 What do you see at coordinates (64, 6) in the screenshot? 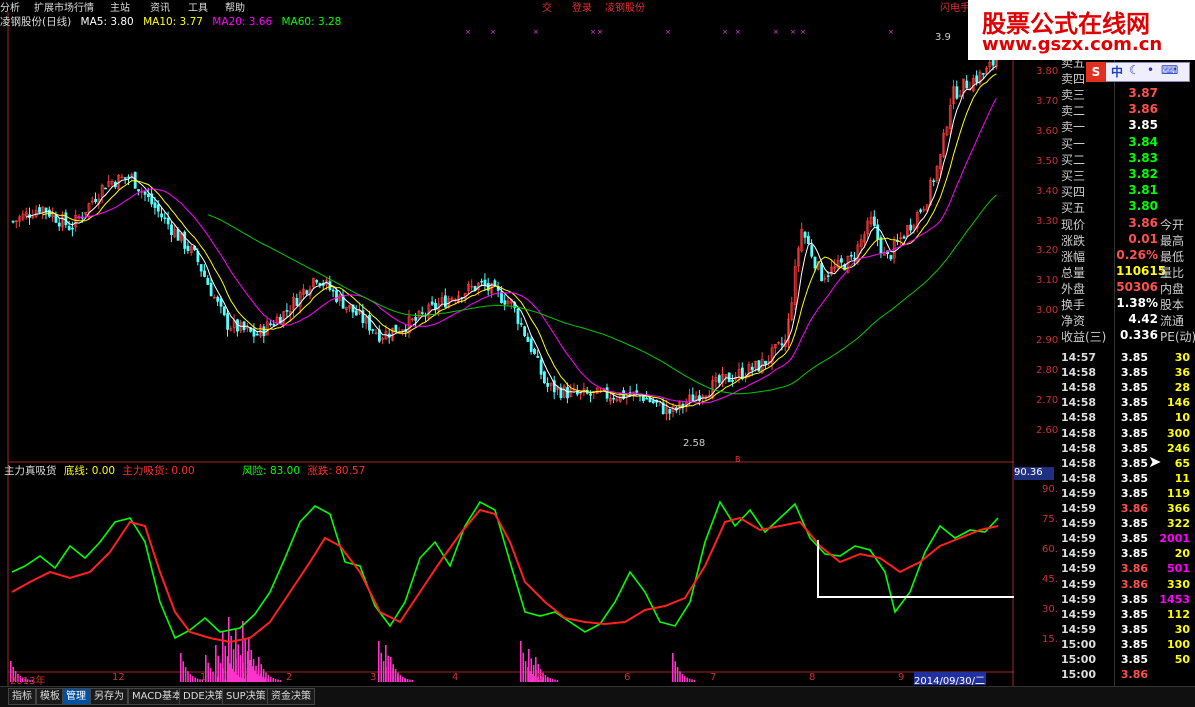
I see `menu-ext-market: 扩展市场行情` at bounding box center [64, 6].